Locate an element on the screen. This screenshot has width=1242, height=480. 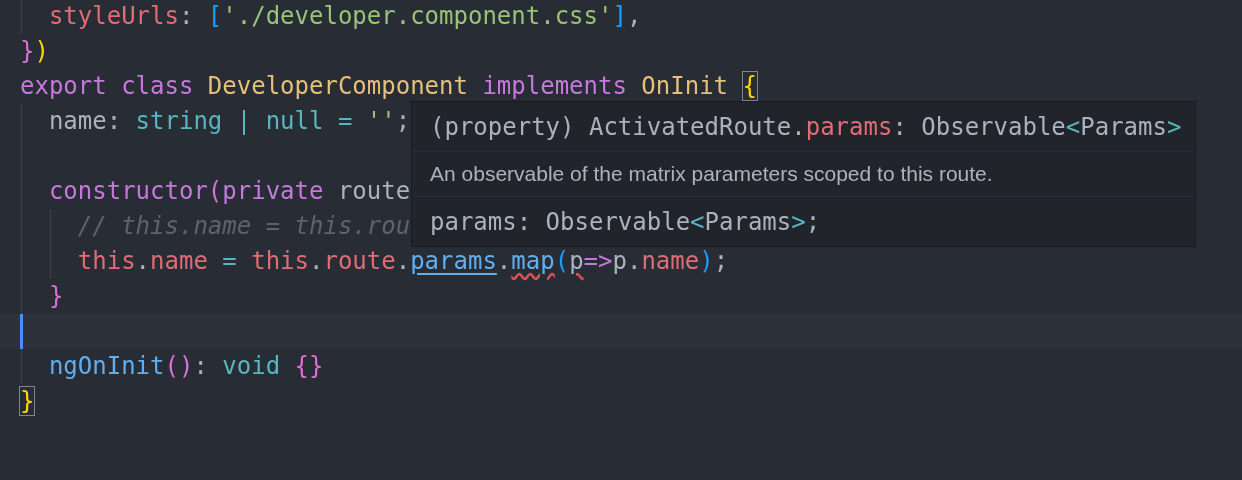
code-line: // this.name = this.rou is located at coordinates (243, 226).